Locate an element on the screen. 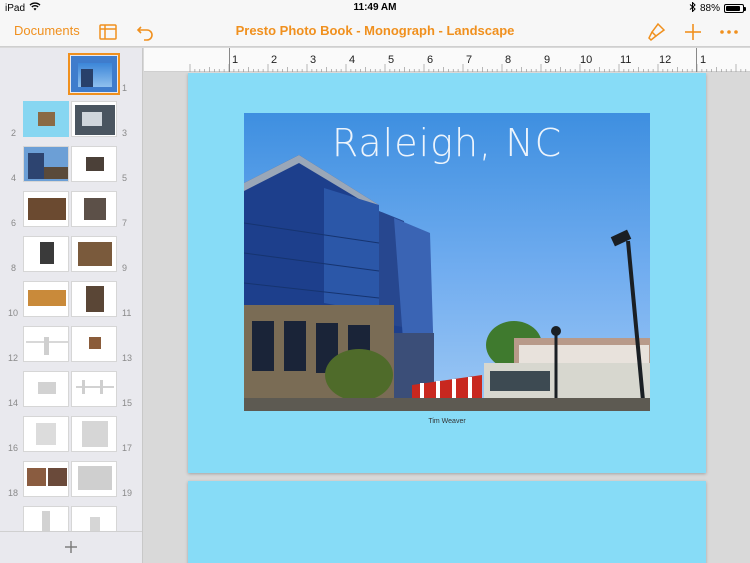 The image size is (750, 563). page-number: 2 is located at coordinates (14, 133).